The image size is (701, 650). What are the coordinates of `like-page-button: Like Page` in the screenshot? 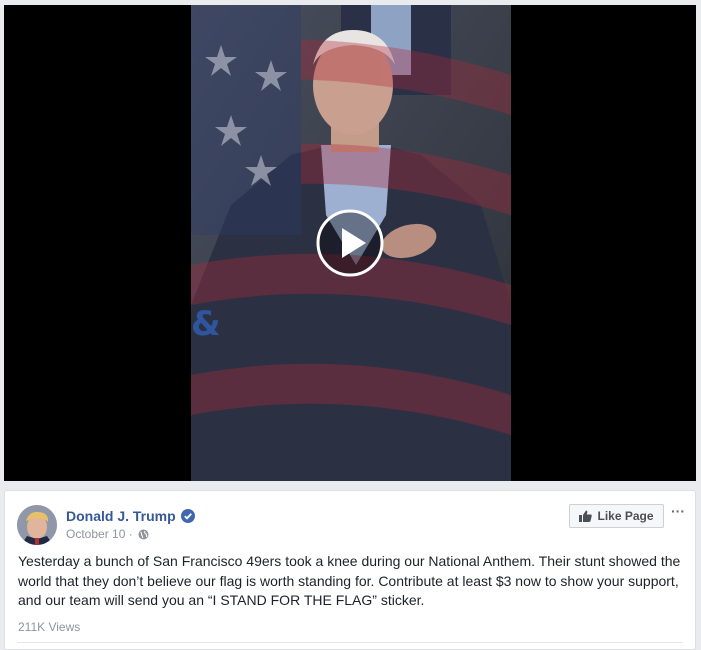 It's located at (616, 516).